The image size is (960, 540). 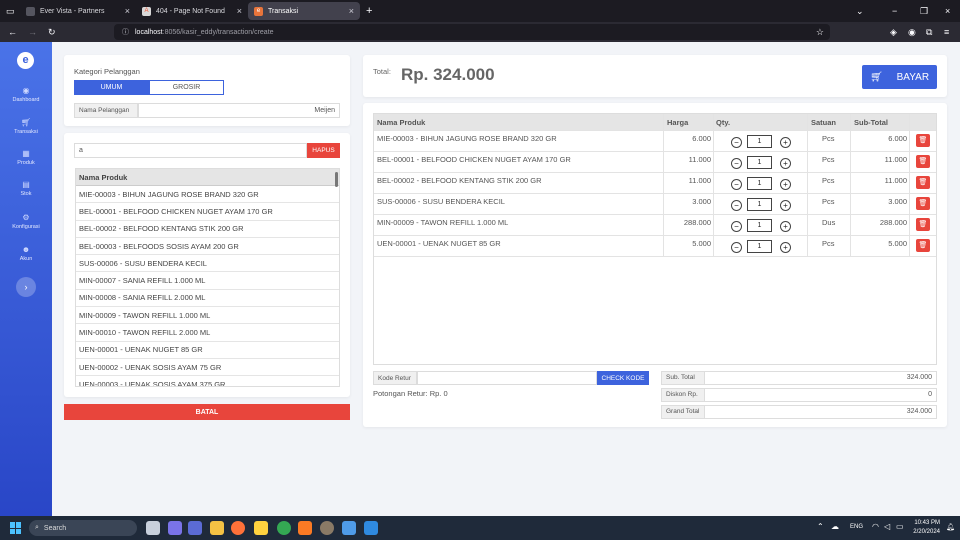 What do you see at coordinates (217, 528) in the screenshot?
I see `file-explorer-icon` at bounding box center [217, 528].